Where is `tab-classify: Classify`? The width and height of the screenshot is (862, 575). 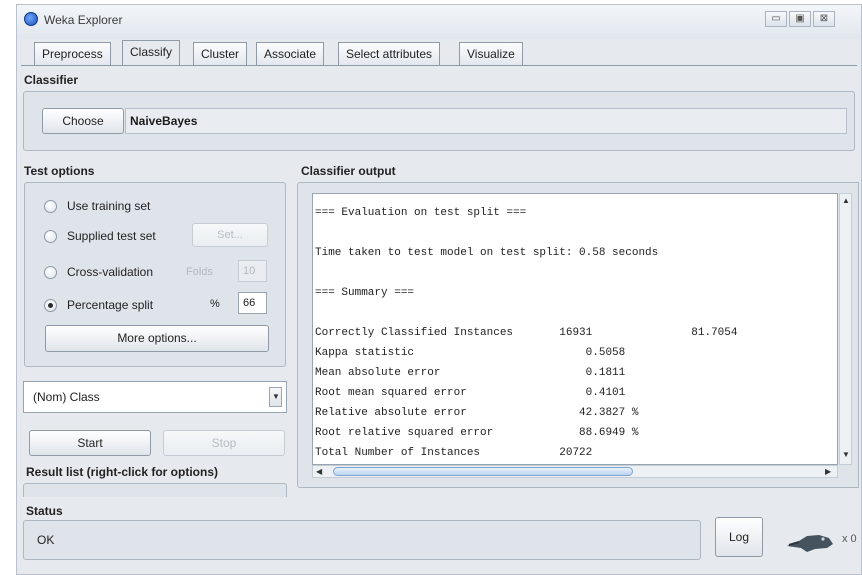 tab-classify: Classify is located at coordinates (151, 53).